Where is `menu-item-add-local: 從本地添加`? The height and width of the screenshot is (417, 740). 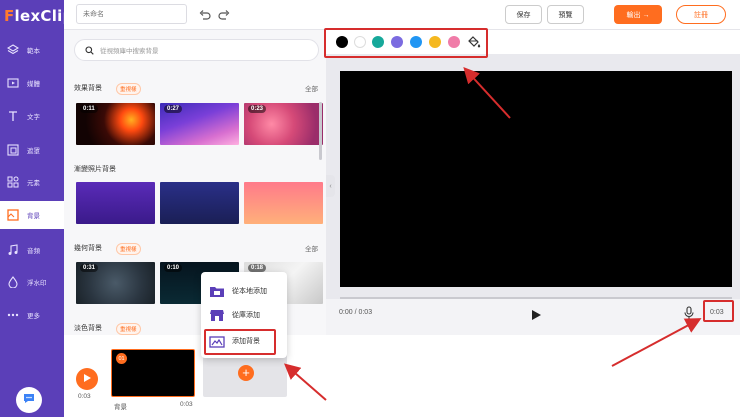
menu-item-add-local: 從本地添加 is located at coordinates (245, 291).